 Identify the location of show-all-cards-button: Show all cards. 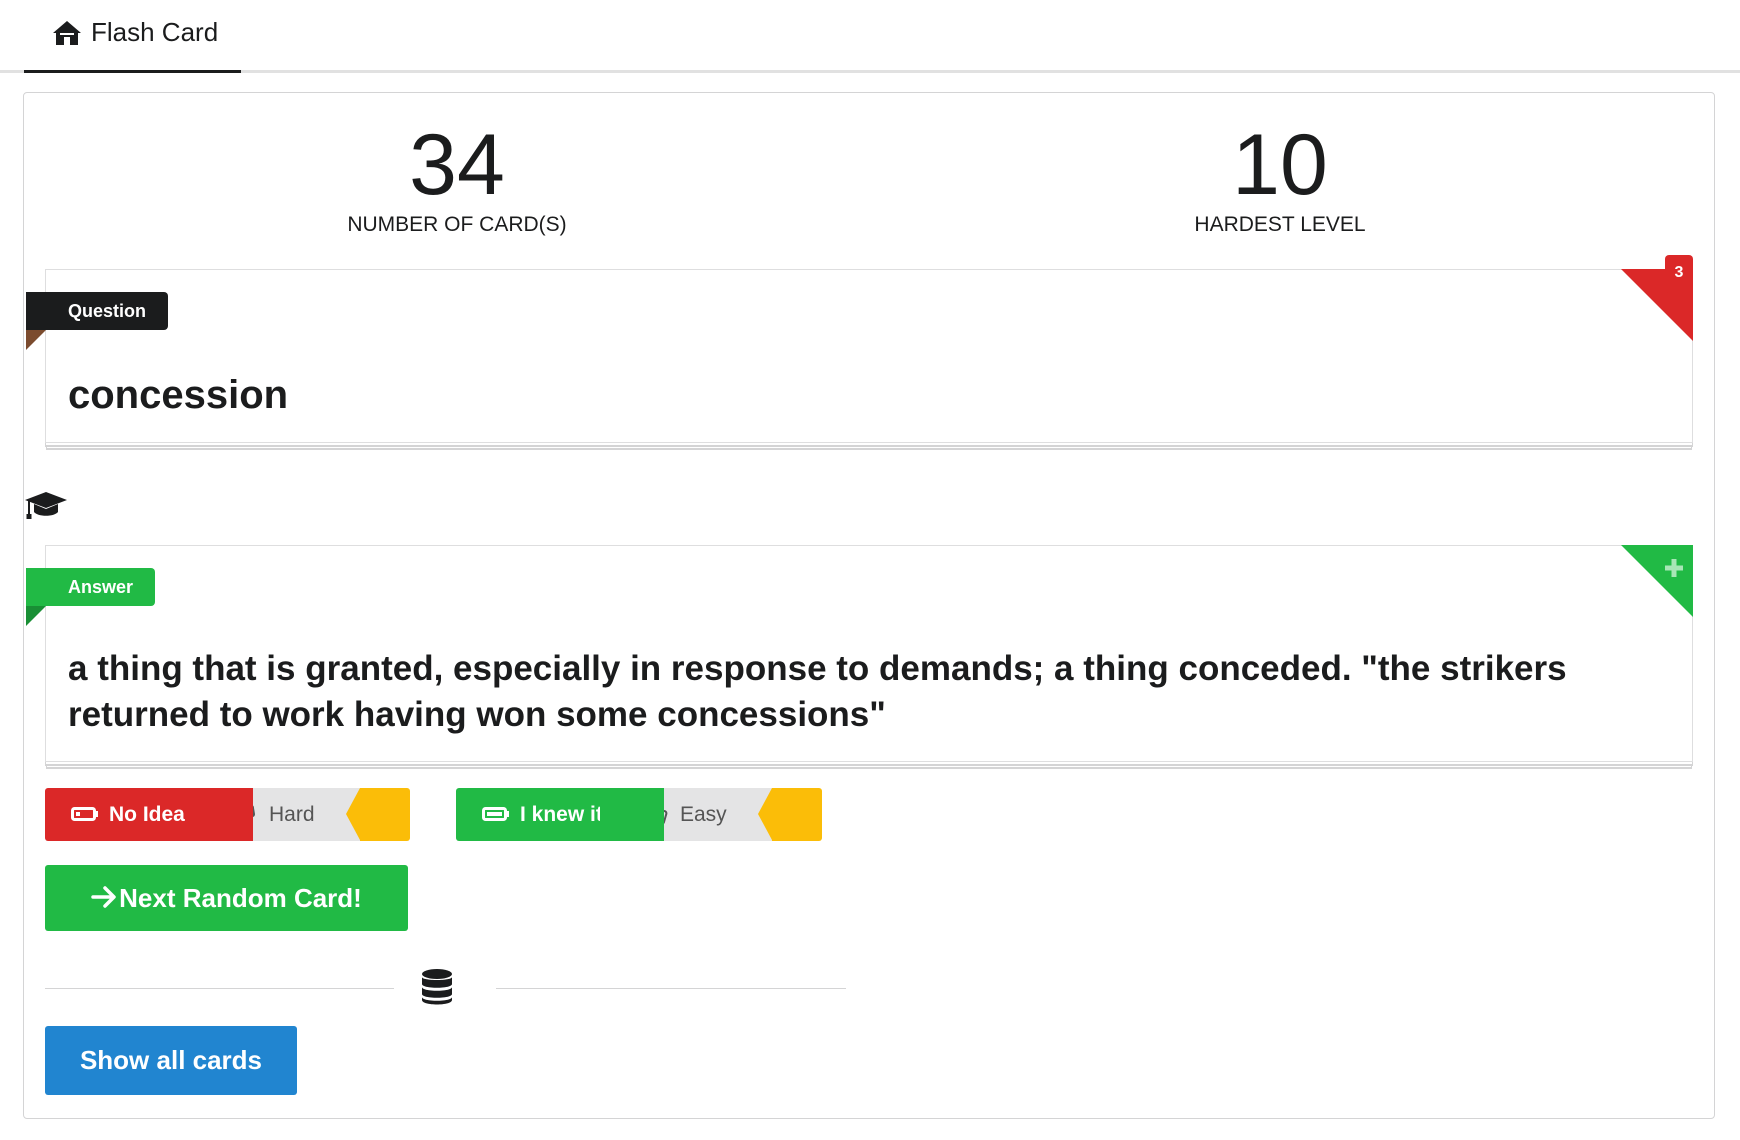
(171, 1060).